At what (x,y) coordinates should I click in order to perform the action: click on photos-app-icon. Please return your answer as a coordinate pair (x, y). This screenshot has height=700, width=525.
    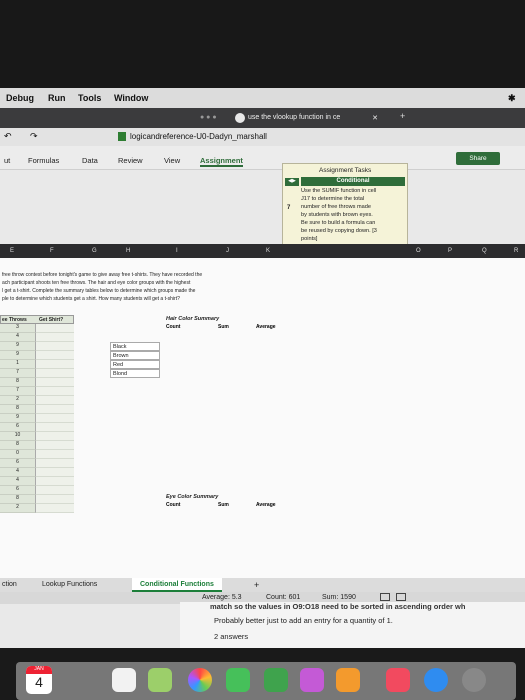
    Looking at the image, I should click on (200, 680).